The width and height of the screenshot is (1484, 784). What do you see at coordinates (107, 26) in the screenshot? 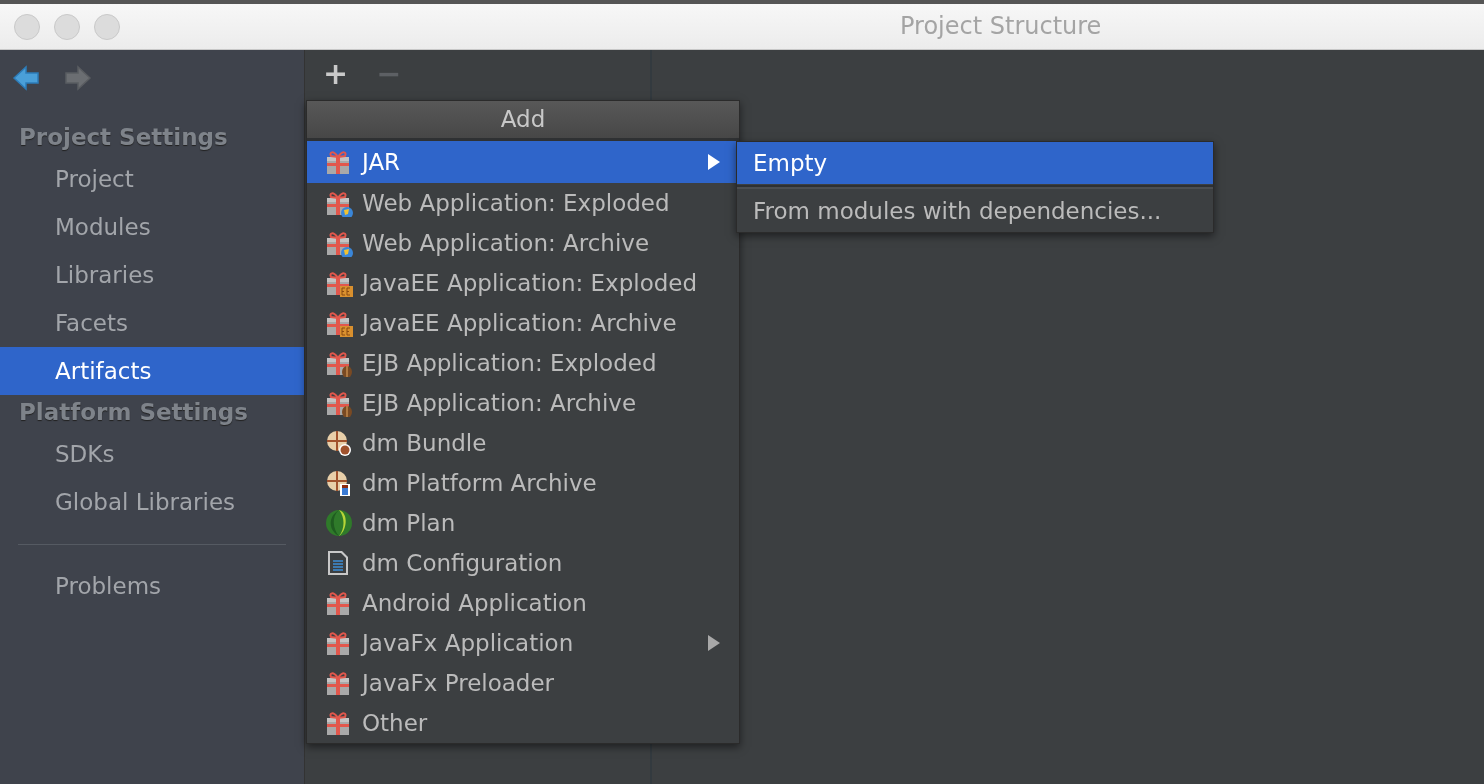
I see `zoom-button` at bounding box center [107, 26].